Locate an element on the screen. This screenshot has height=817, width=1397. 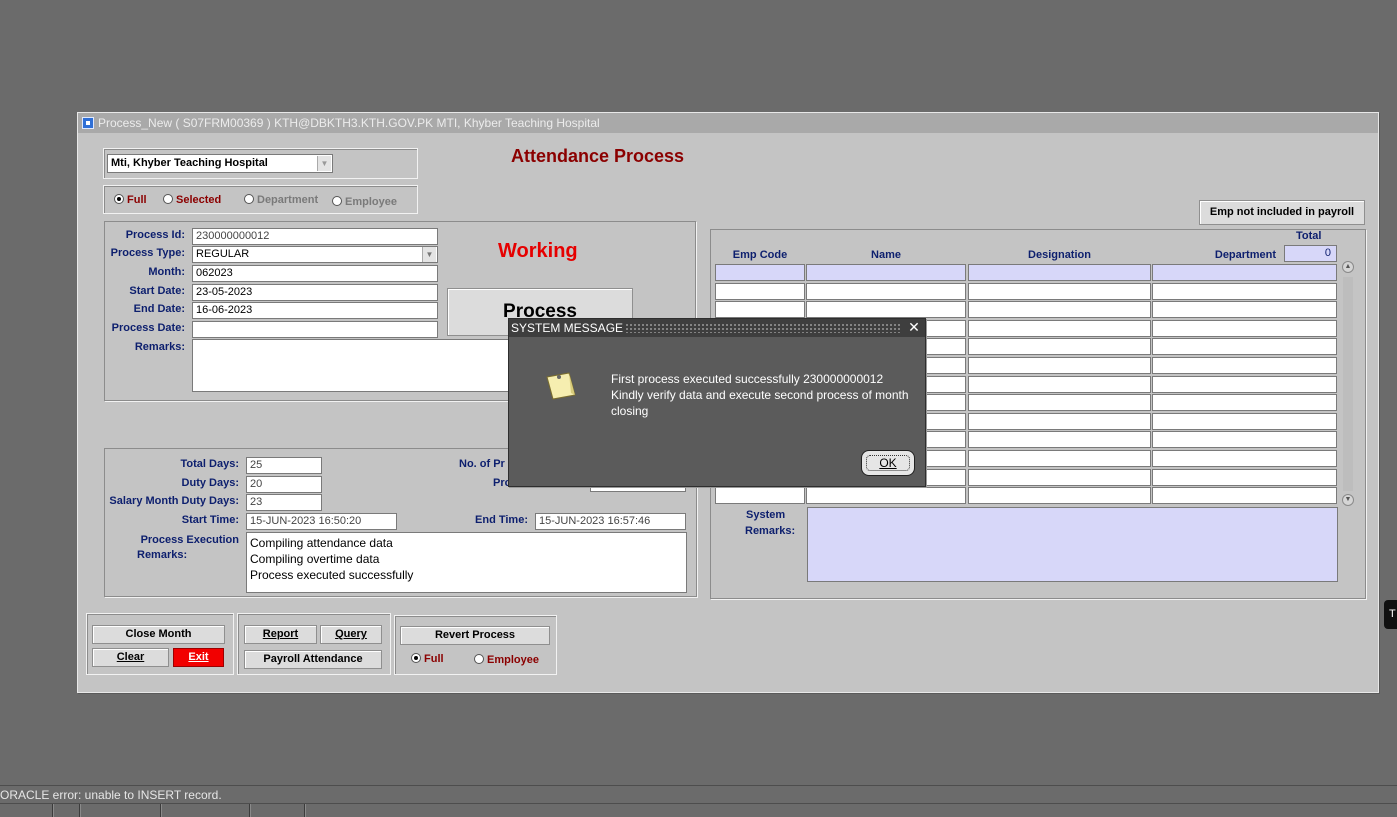
close-icon: ✕ is located at coordinates (914, 327).